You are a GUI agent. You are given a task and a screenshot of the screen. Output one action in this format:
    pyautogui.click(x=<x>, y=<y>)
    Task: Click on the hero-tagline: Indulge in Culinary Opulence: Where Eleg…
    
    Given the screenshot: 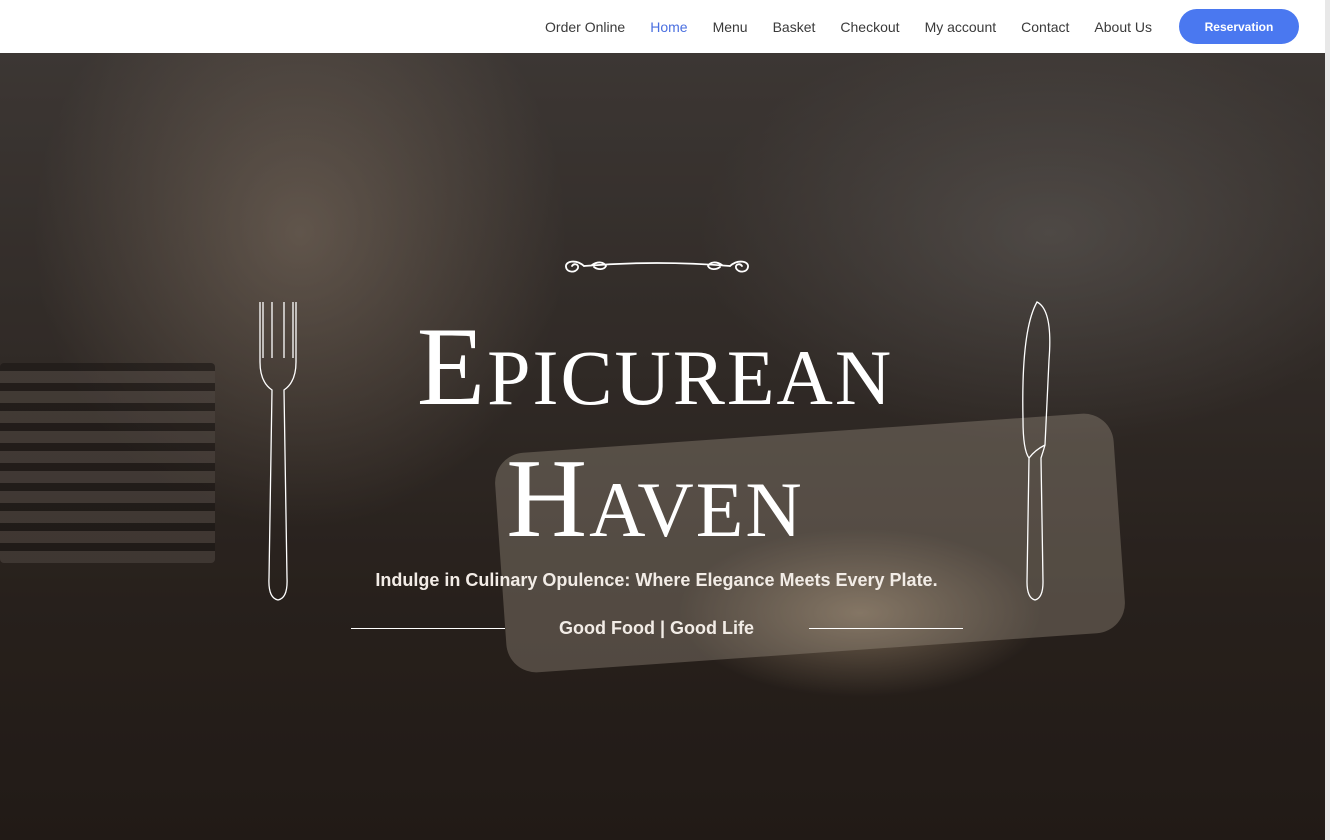 What is the action you would take?
    pyautogui.click(x=656, y=580)
    